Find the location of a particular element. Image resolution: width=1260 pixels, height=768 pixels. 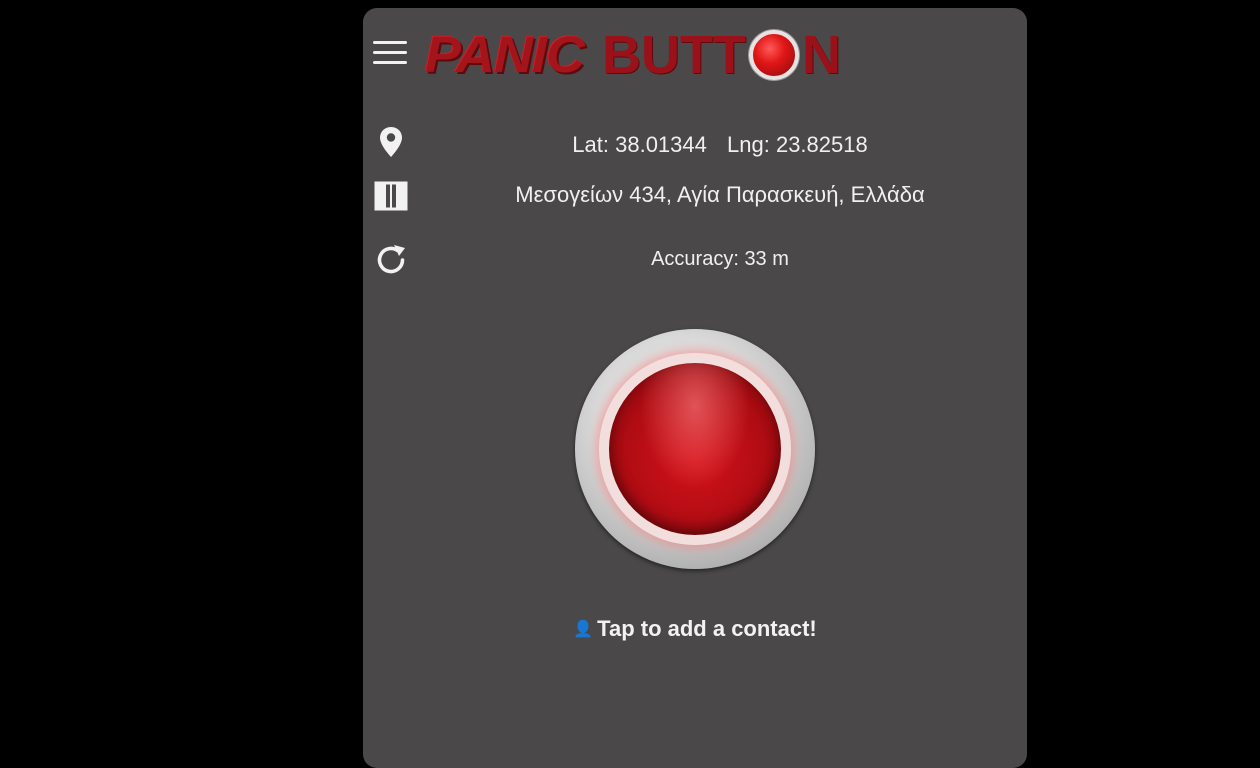

lat-label: Lat: is located at coordinates (590, 144).